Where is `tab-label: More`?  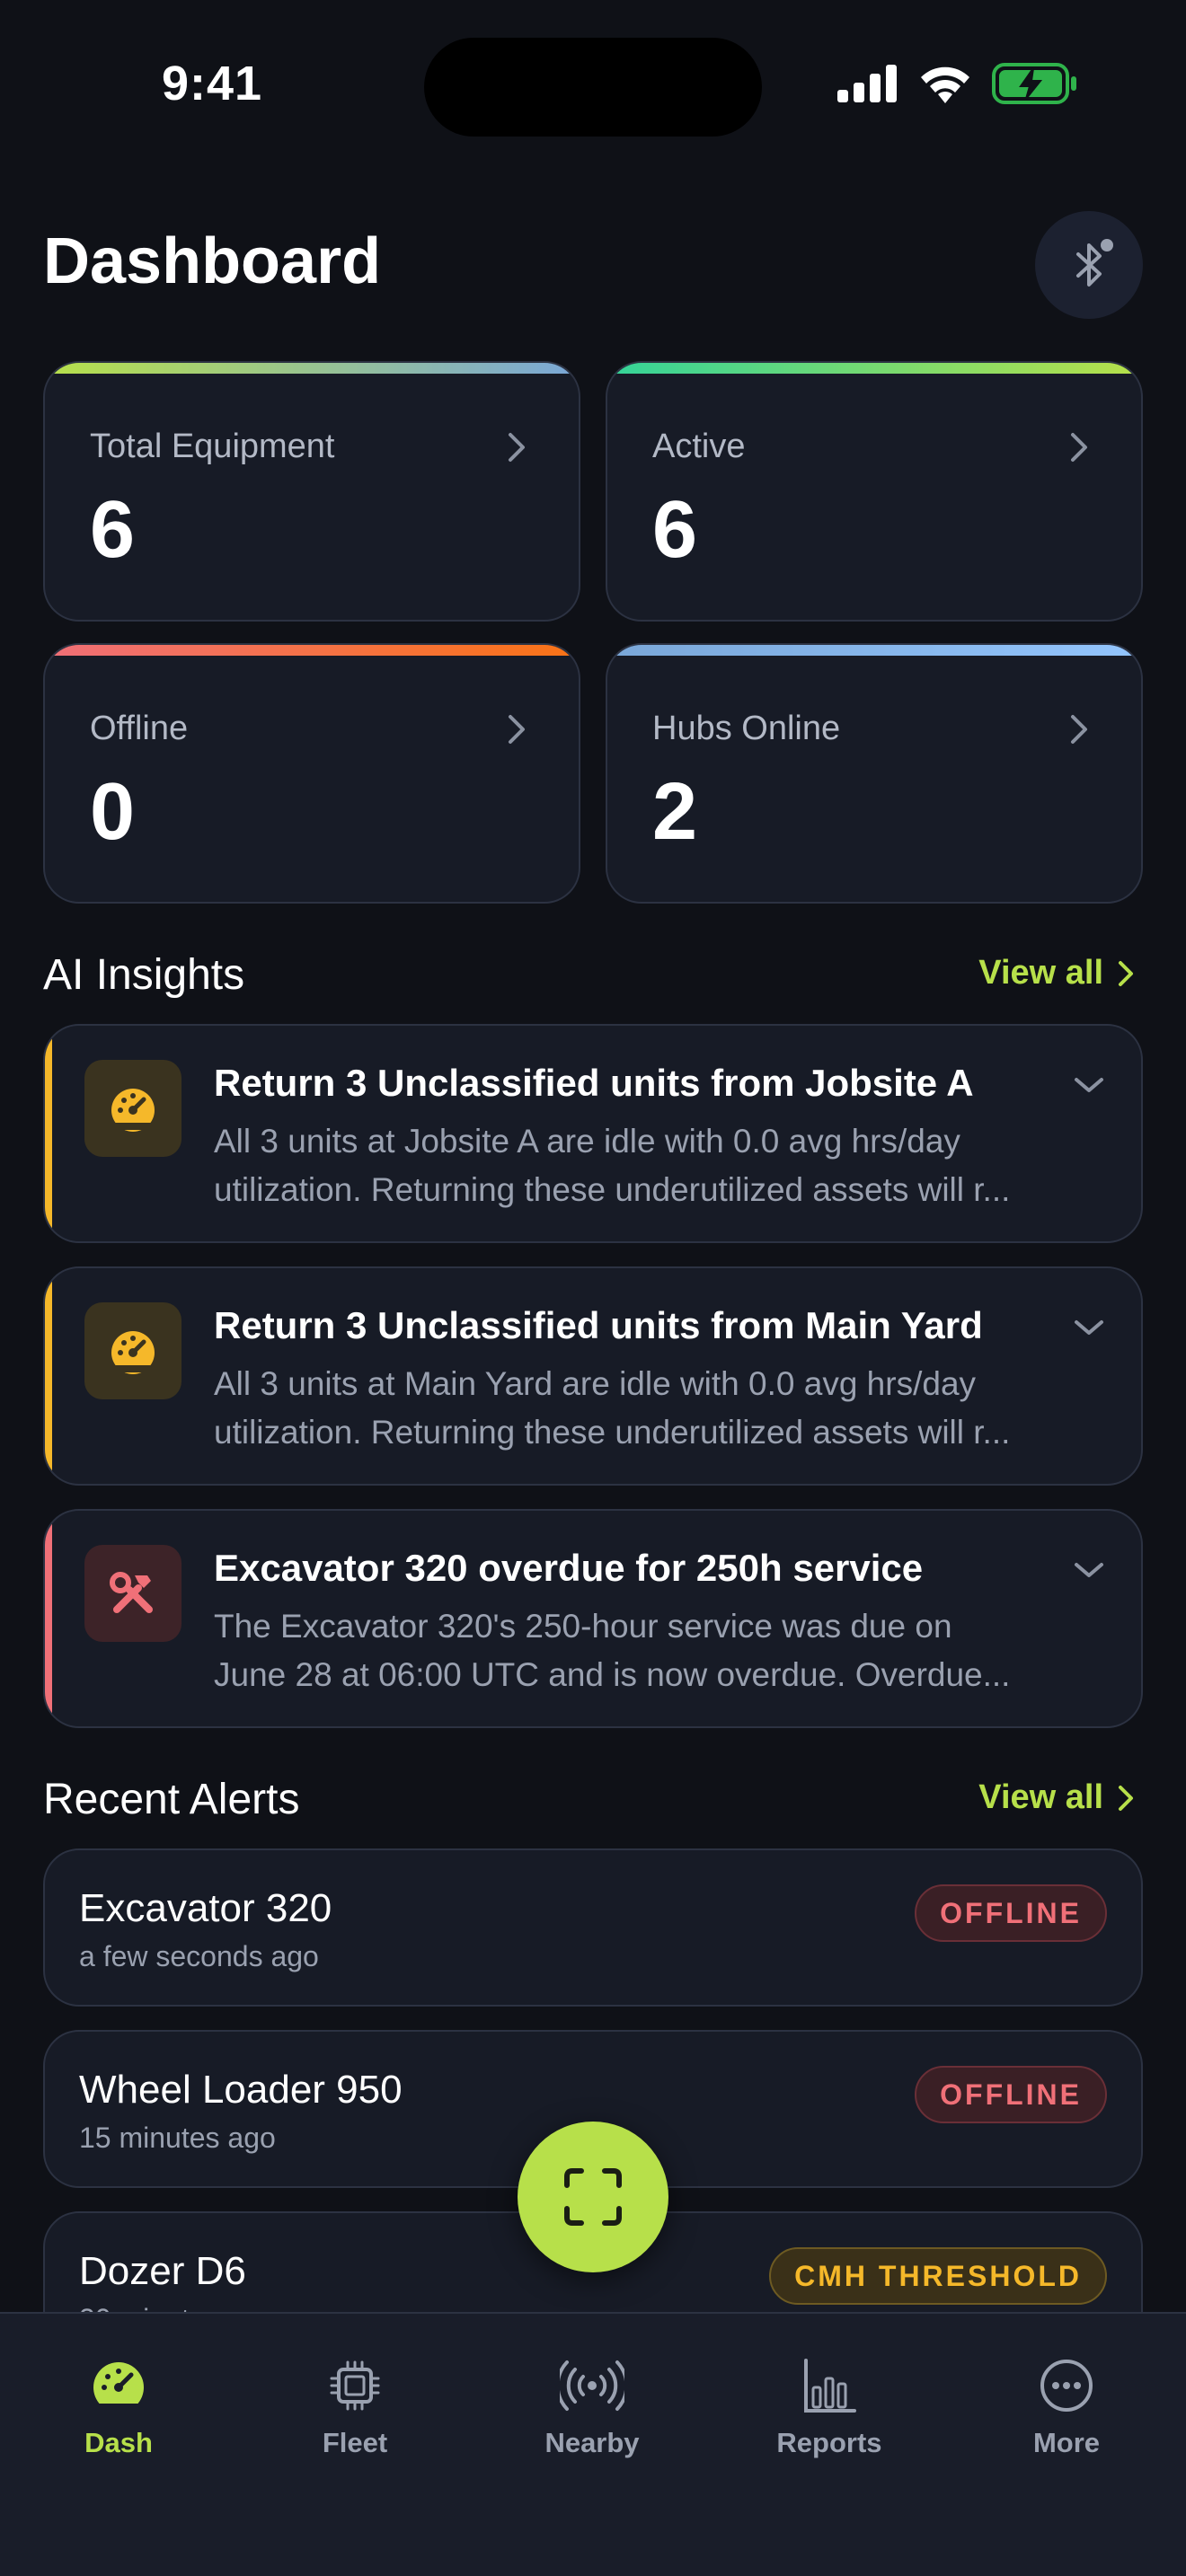
tab-label: More is located at coordinates (1066, 2442).